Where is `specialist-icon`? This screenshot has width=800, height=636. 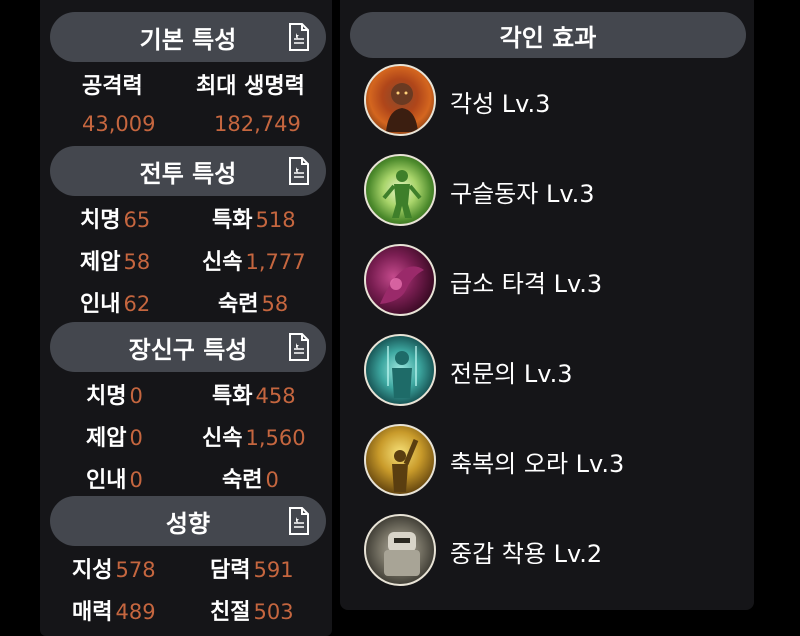
specialist-icon is located at coordinates (400, 370).